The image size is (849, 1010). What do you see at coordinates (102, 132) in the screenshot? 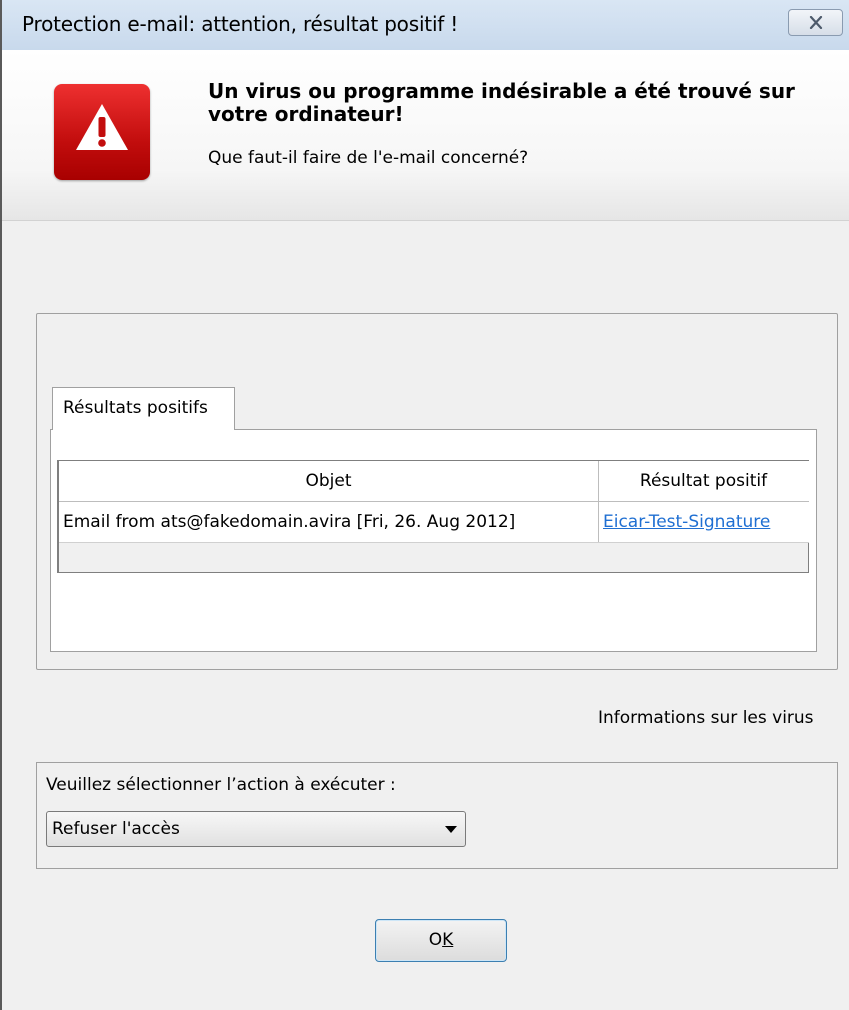
I see `warning-triangle-icon` at bounding box center [102, 132].